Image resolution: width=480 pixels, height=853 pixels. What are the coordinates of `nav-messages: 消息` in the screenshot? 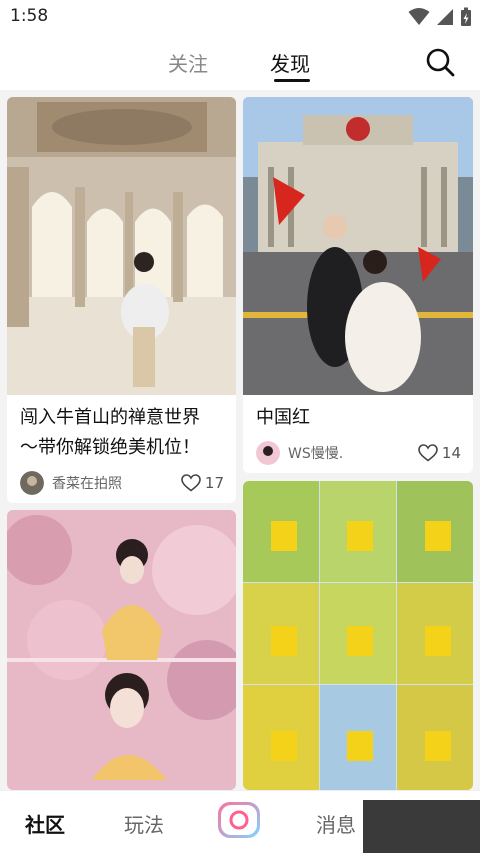 It's located at (336, 823).